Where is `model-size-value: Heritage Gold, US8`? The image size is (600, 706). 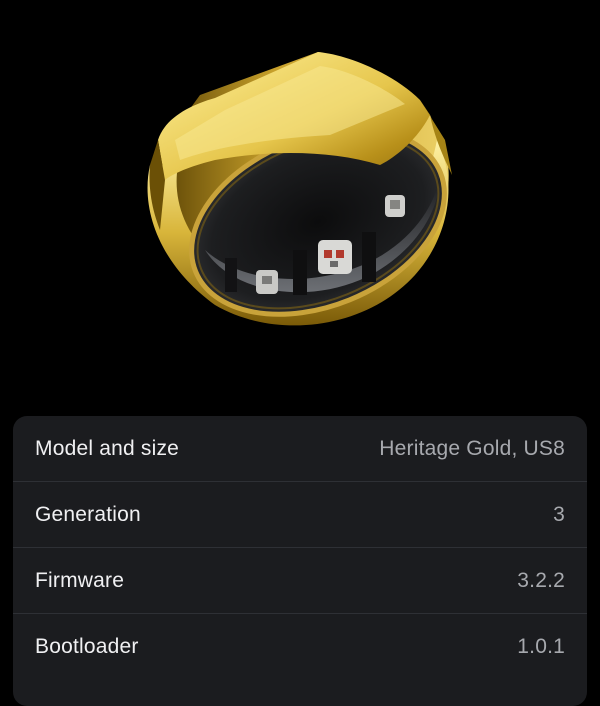 model-size-value: Heritage Gold, US8 is located at coordinates (472, 448).